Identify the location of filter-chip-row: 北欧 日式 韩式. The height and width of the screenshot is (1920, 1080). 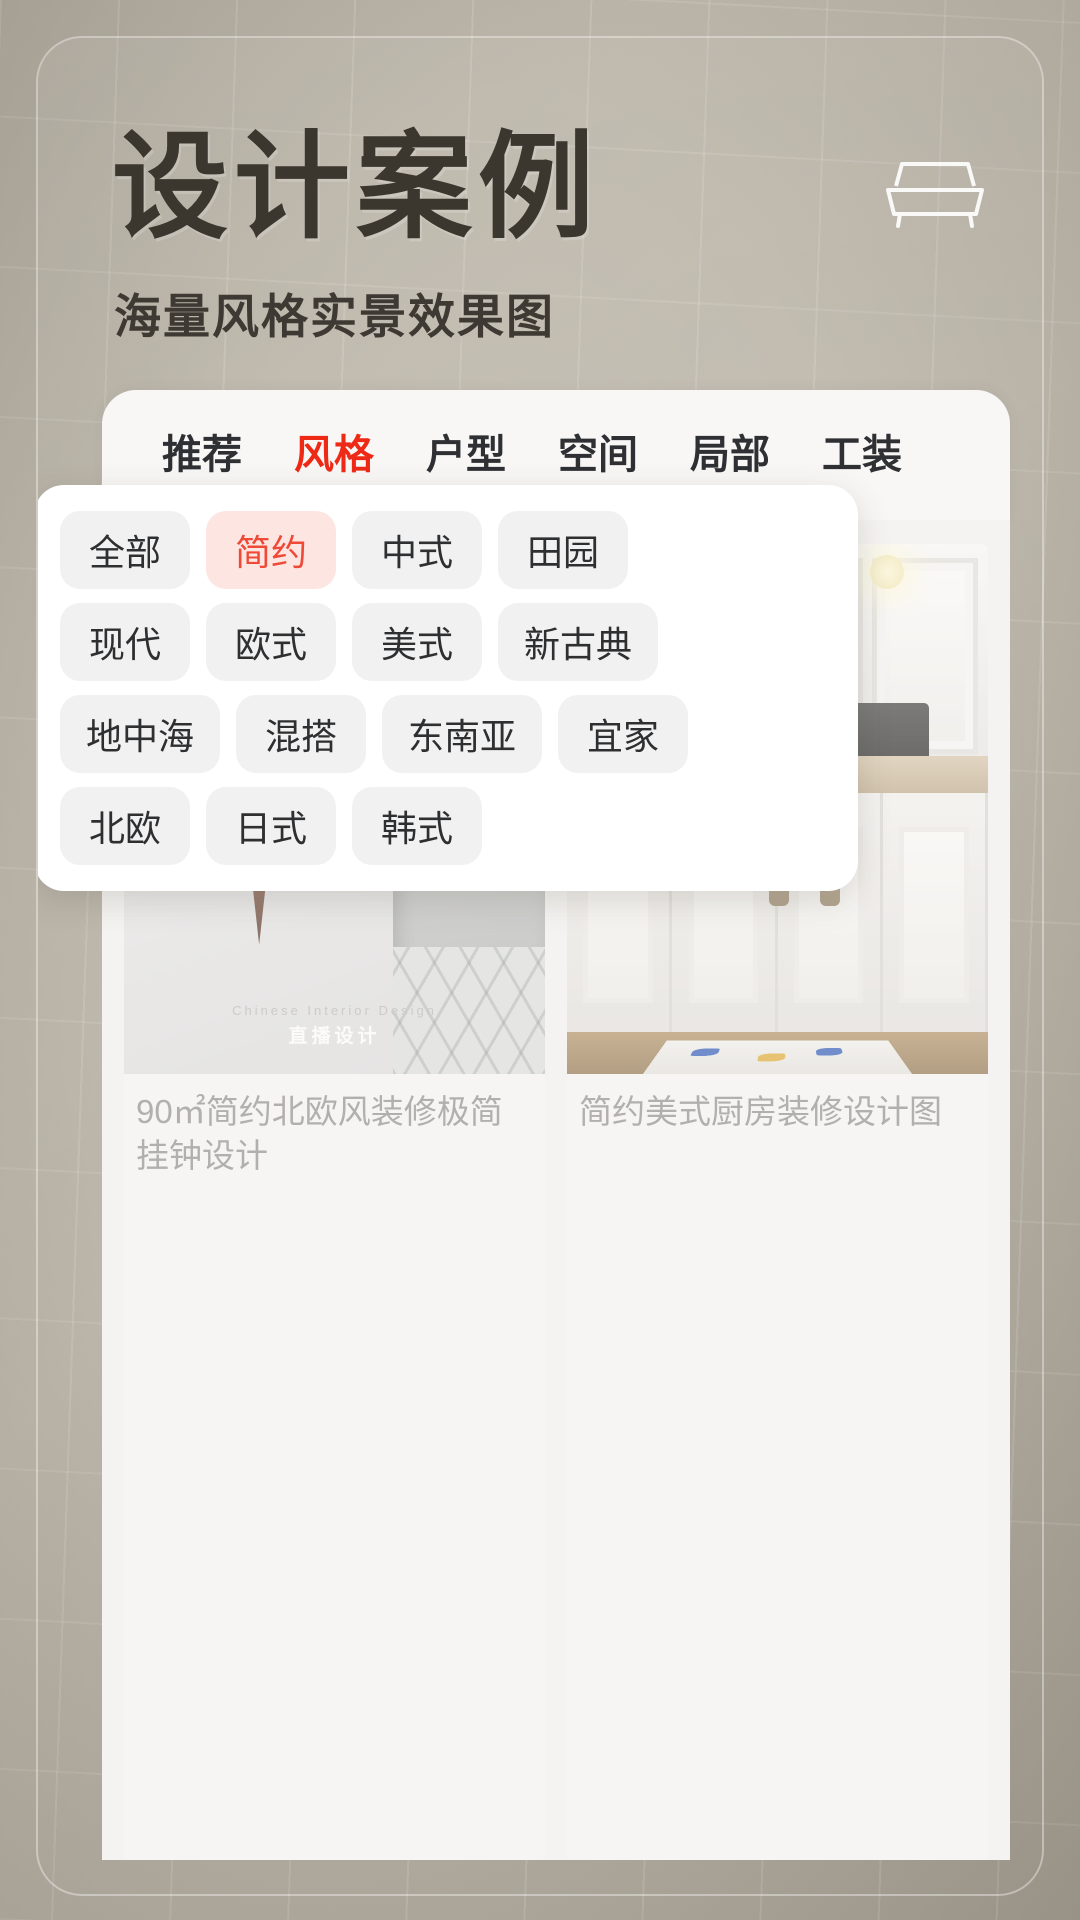
(446, 826).